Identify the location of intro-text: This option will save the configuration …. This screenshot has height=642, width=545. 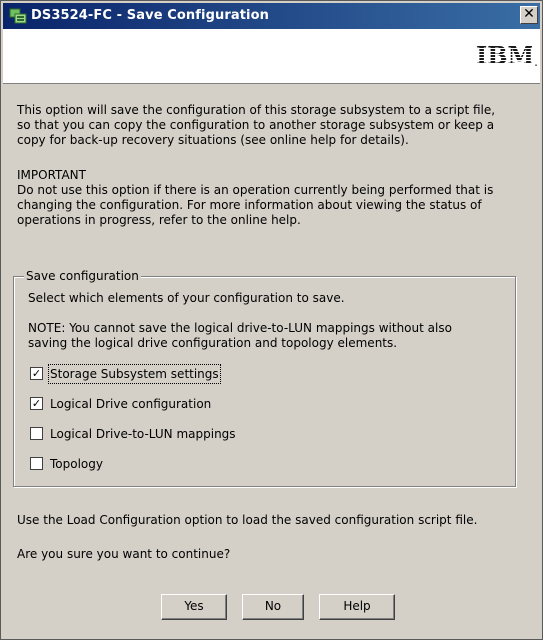
(272, 125).